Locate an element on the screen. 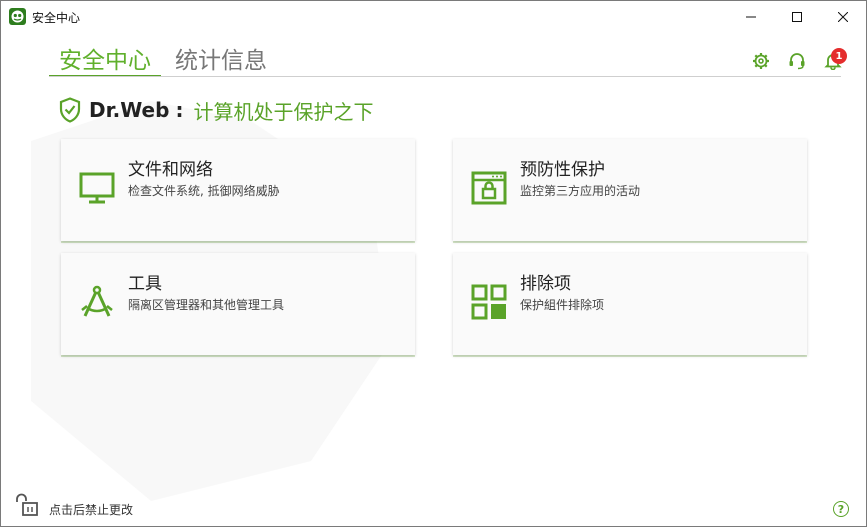  settings-button is located at coordinates (761, 61).